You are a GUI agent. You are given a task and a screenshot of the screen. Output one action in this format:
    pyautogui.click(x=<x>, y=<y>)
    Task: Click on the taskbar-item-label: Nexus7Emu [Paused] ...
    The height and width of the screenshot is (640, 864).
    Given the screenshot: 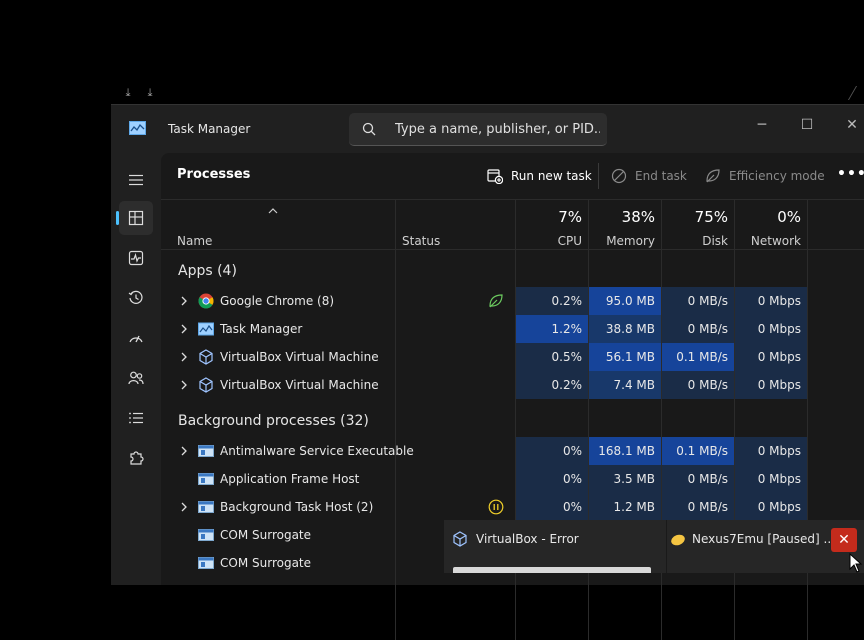 What is the action you would take?
    pyautogui.click(x=763, y=539)
    